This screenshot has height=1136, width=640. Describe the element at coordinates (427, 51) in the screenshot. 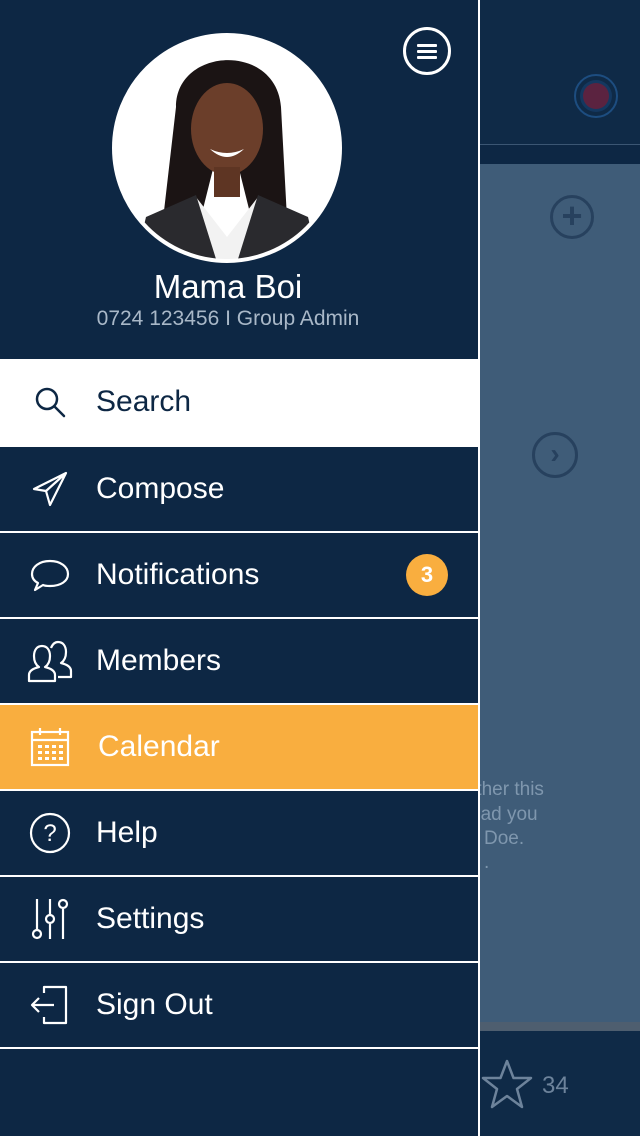

I see `hamburger-menu-icon` at that location.